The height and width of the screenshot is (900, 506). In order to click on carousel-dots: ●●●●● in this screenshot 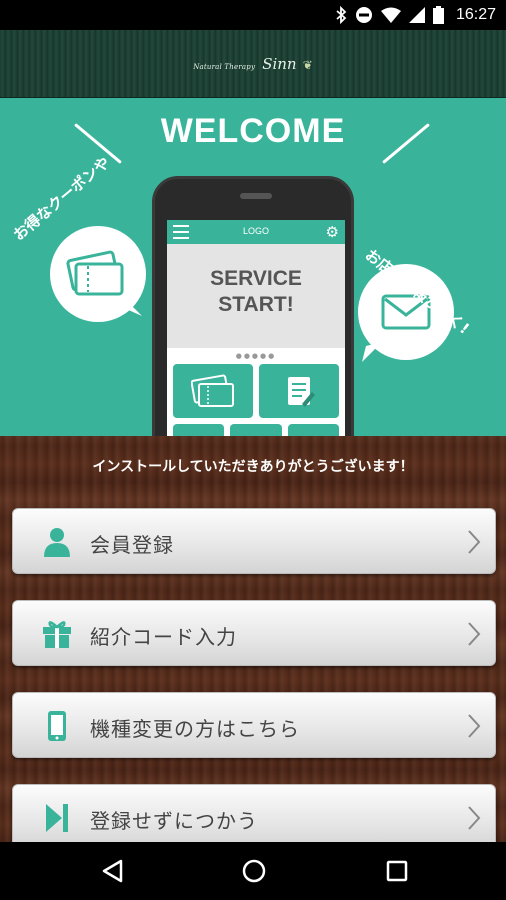, I will do `click(256, 356)`.